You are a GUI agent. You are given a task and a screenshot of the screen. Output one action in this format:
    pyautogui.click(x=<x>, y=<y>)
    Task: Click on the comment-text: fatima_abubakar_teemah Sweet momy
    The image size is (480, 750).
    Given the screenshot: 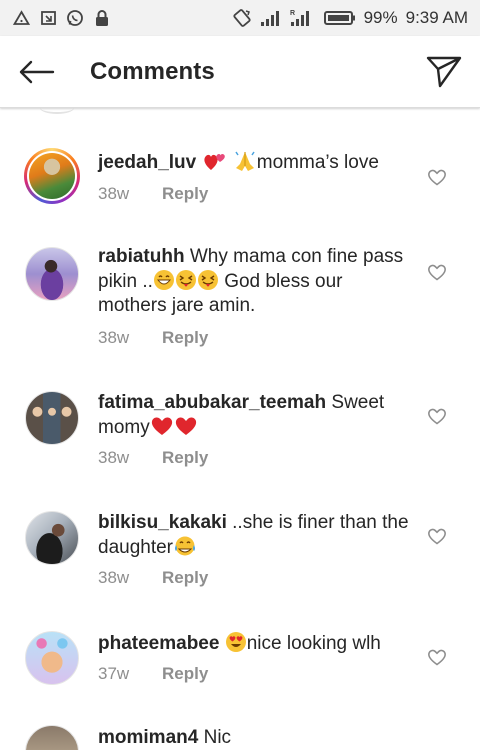 What is the action you would take?
    pyautogui.click(x=256, y=415)
    